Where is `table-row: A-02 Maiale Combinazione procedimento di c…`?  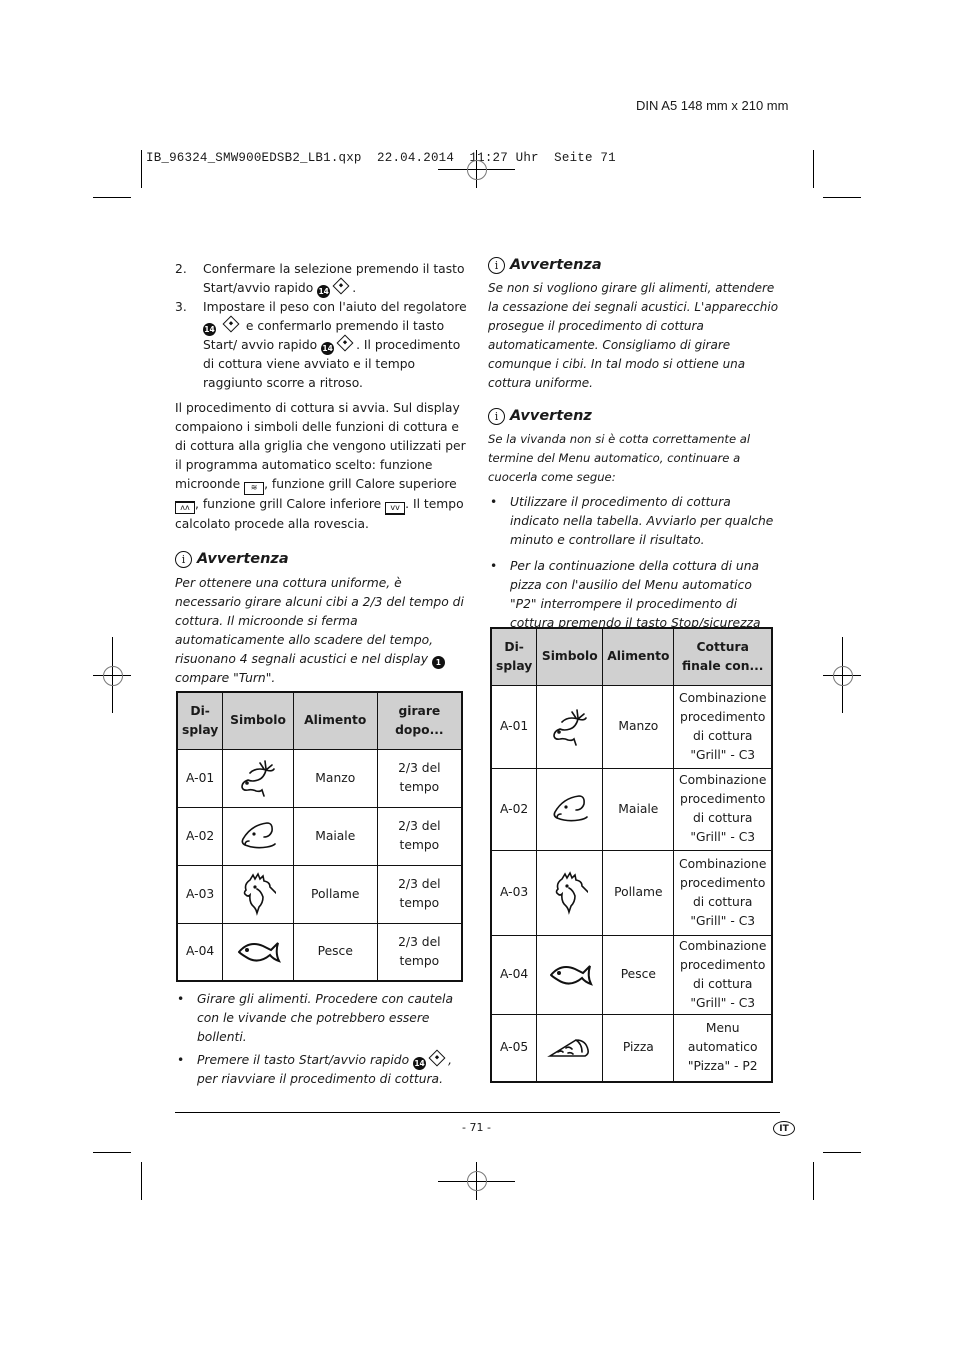
table-row: A-02 Maiale Combinazione procedimento di c… is located at coordinates (631, 809).